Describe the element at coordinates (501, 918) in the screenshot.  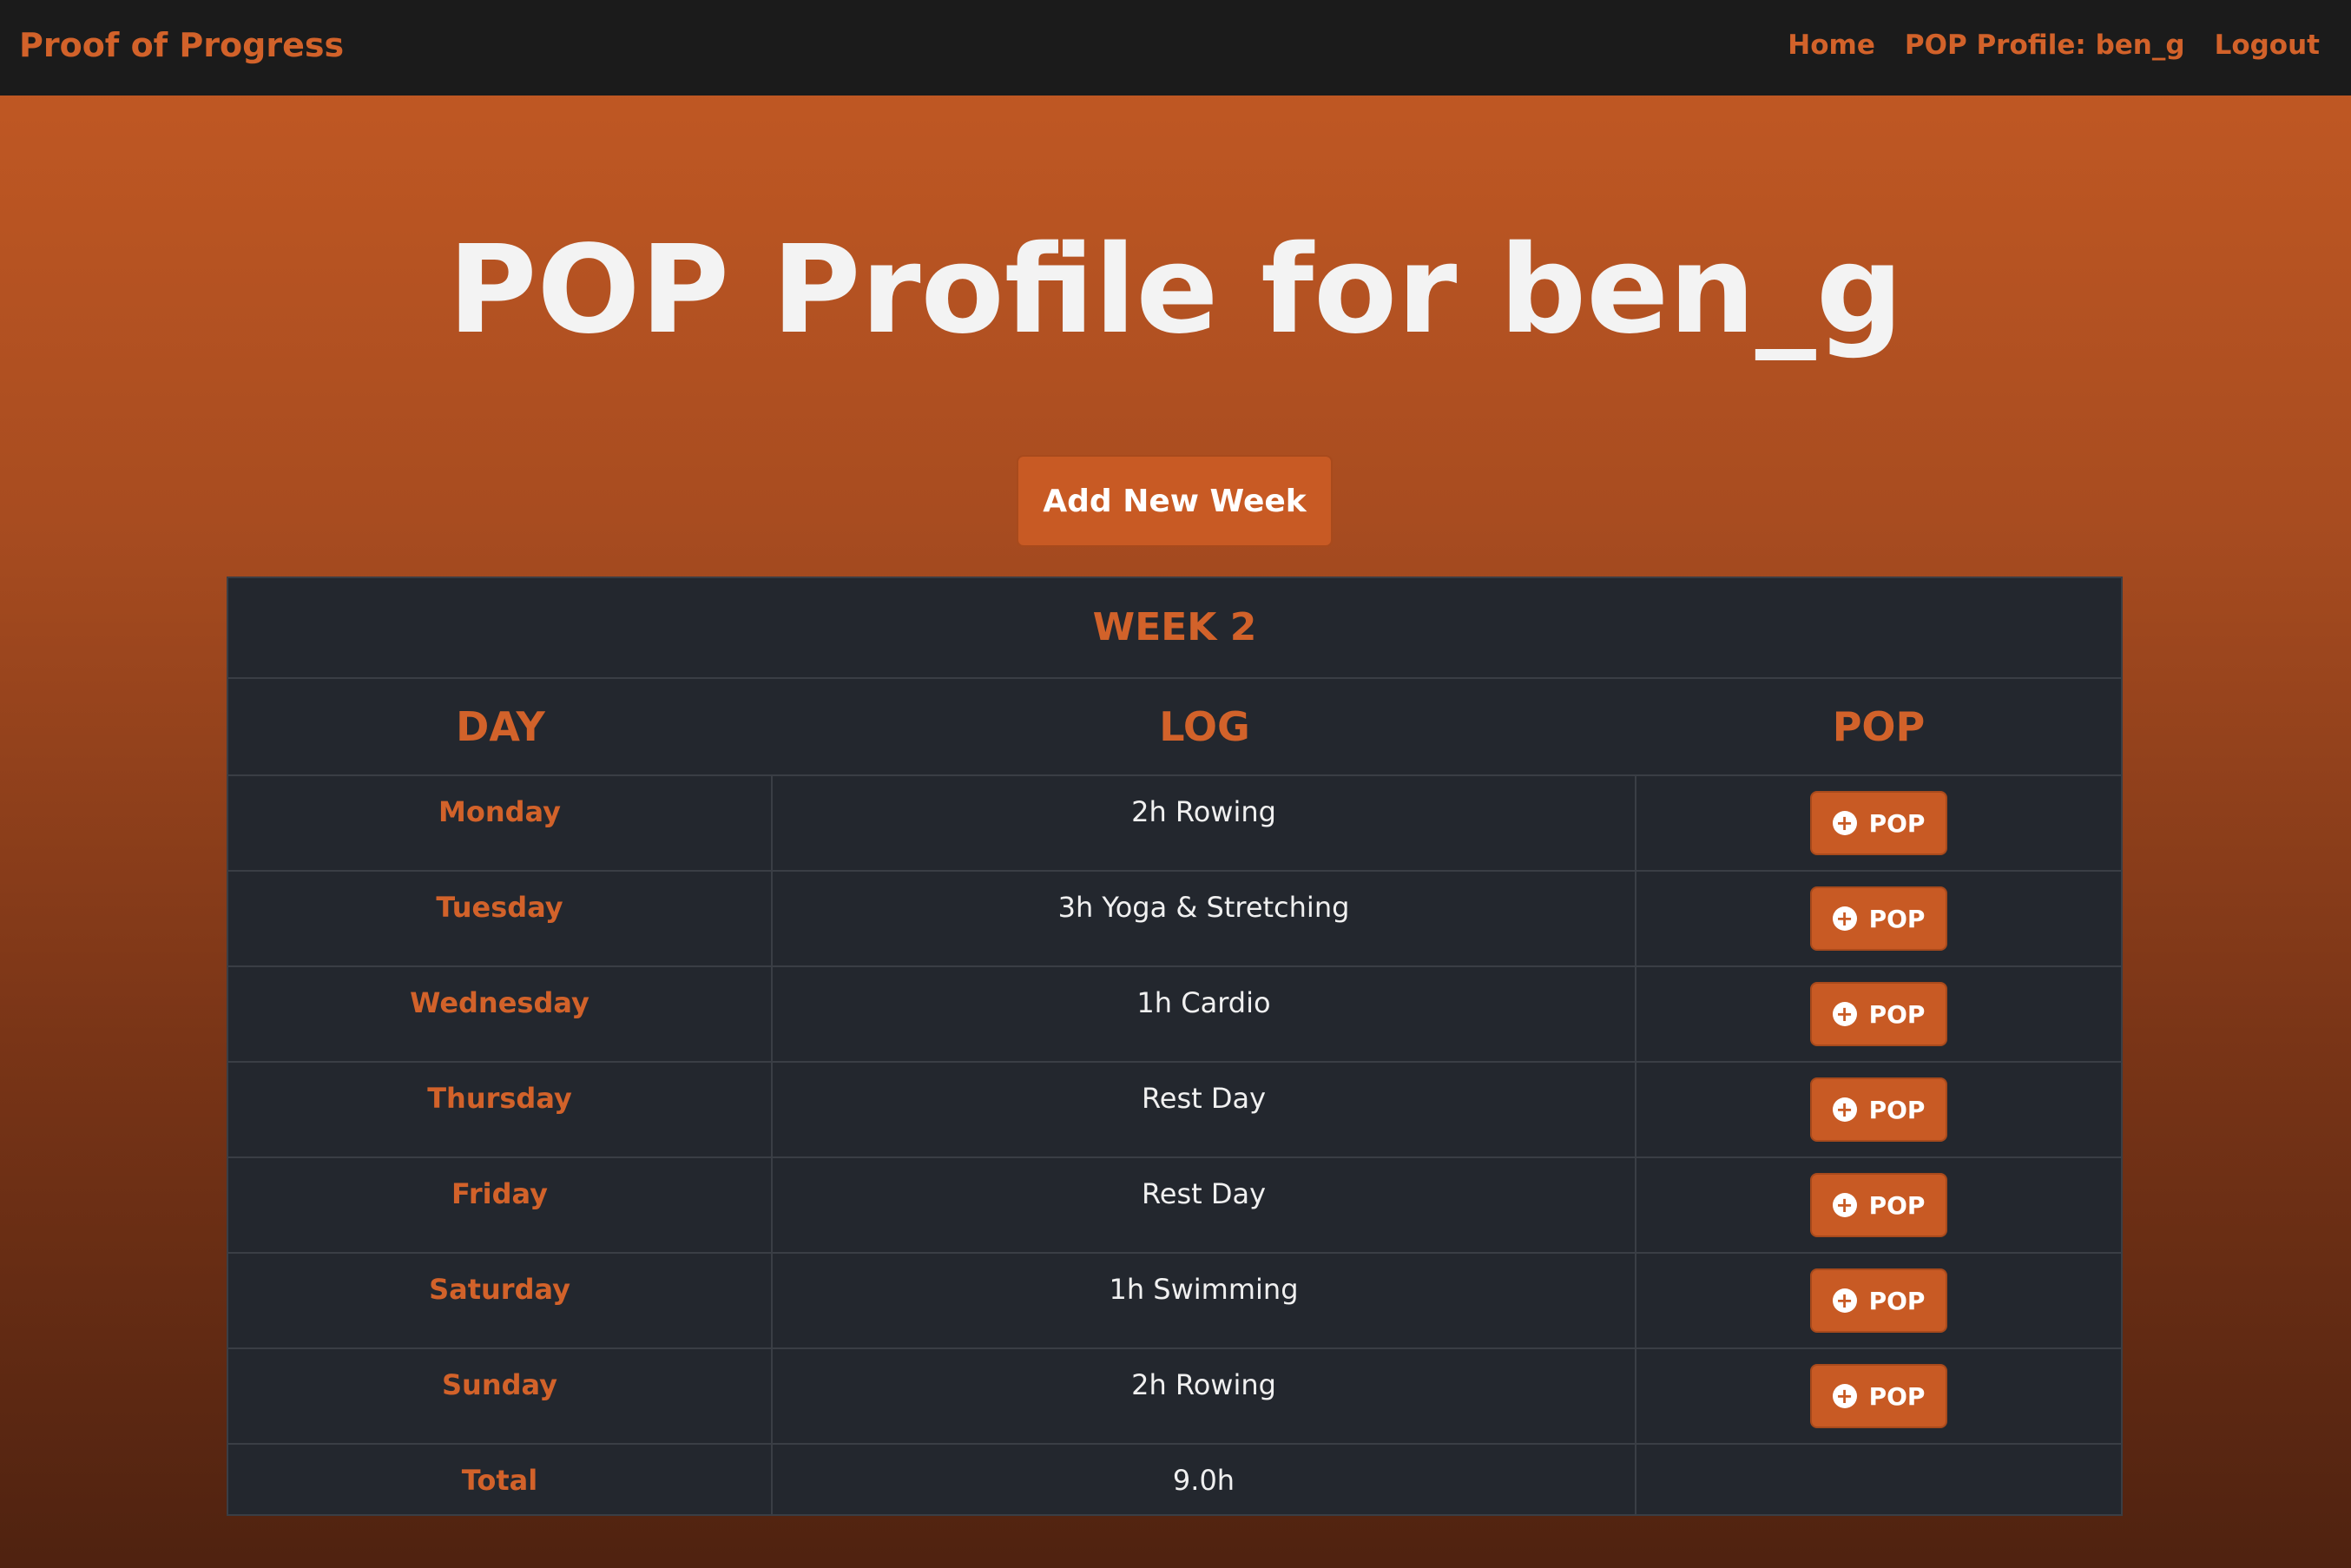
I see `day-cell: Tuesday` at that location.